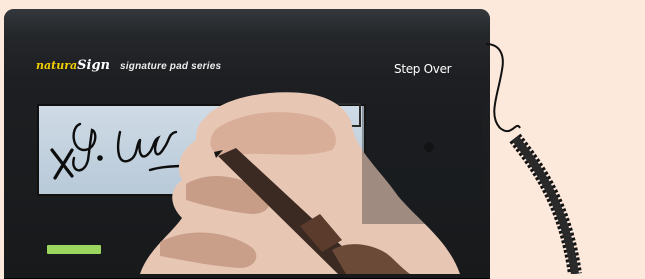 The width and height of the screenshot is (645, 279). I want to click on cable-wire, so click(503, 88).